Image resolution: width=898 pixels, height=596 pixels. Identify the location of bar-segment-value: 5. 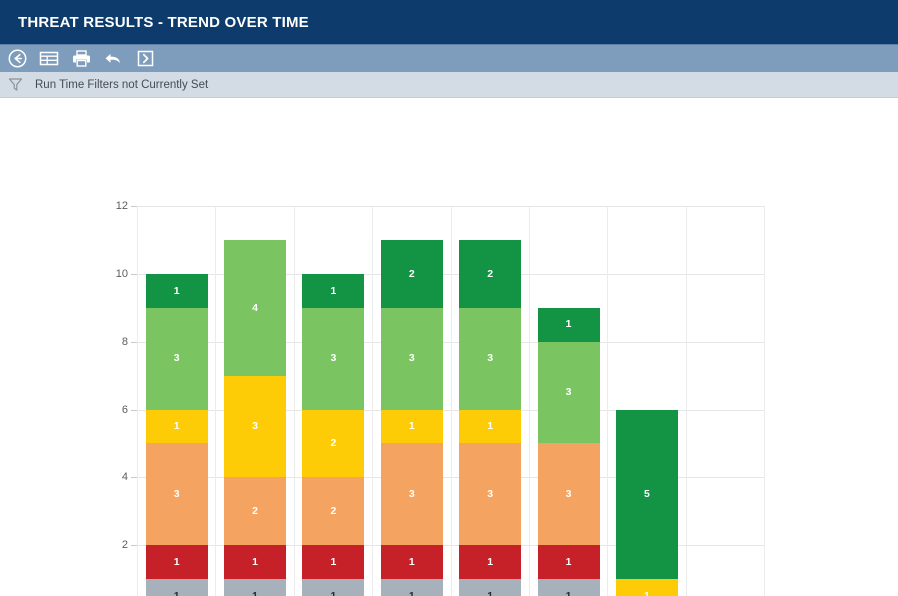
(647, 494).